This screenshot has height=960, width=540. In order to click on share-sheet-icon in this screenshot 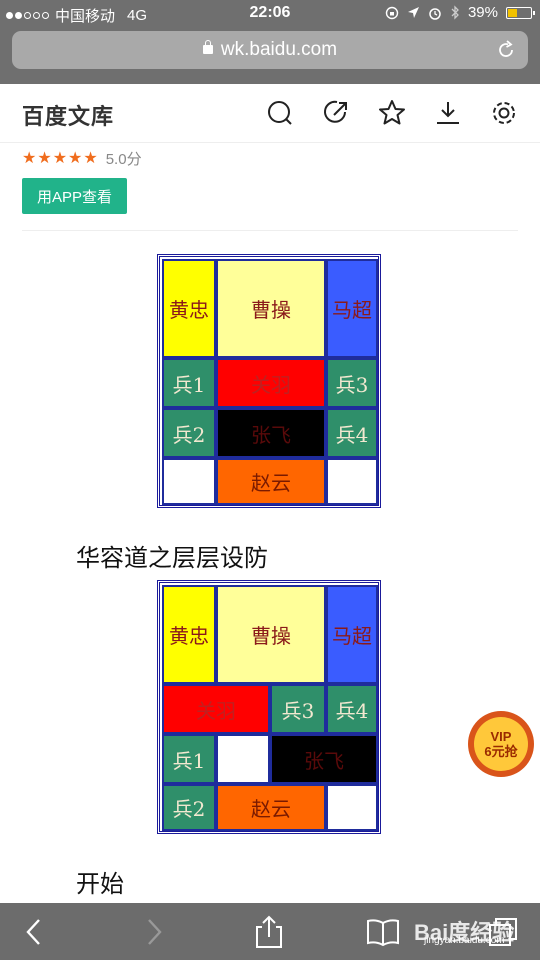, I will do `click(269, 932)`.